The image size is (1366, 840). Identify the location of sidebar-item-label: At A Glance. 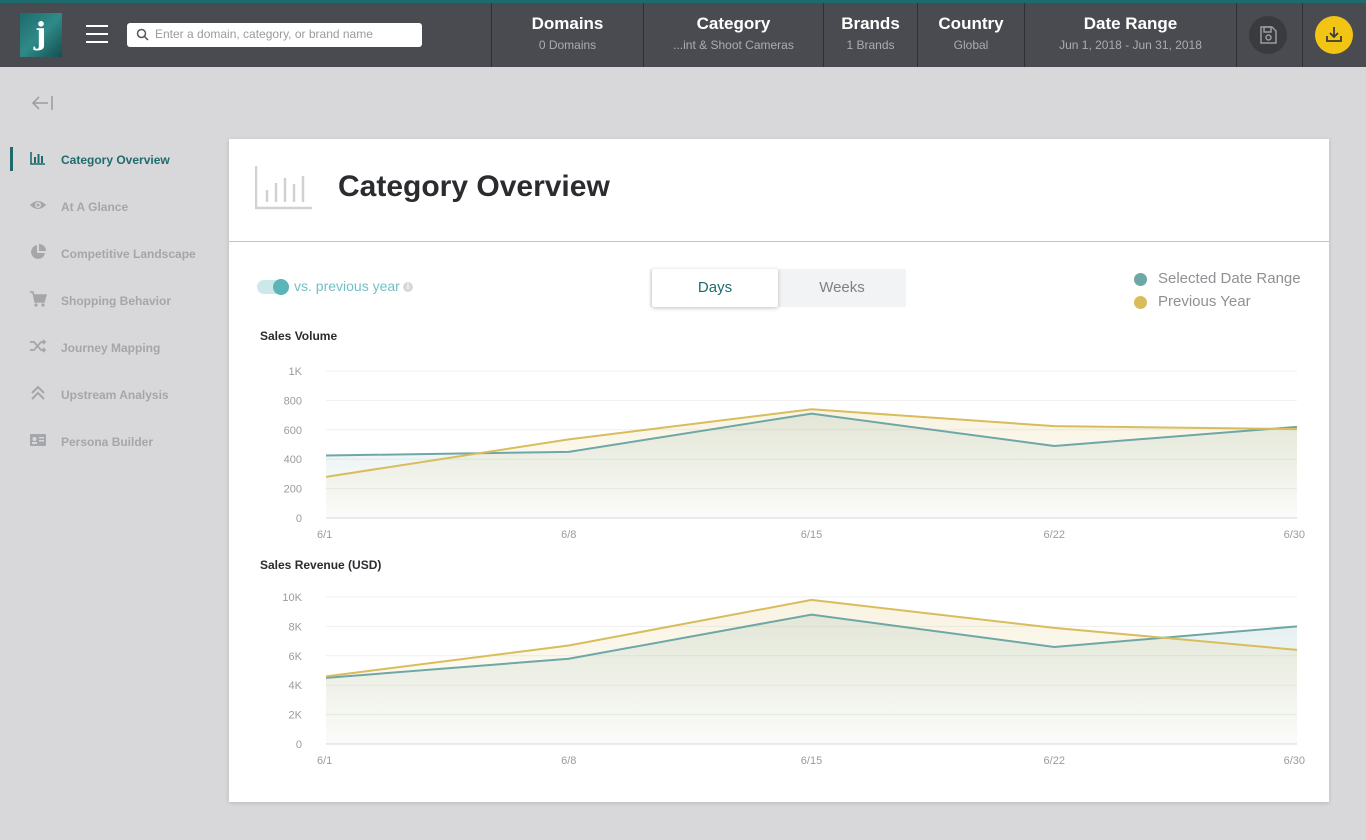
(95, 207).